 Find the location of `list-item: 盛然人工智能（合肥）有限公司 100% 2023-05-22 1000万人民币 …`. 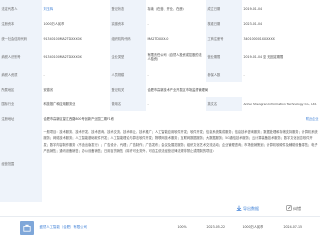

list-item: 盛然人工智能（合肥）有限公司 100% 2023-05-22 1000万人民币 … is located at coordinates (160, 227).